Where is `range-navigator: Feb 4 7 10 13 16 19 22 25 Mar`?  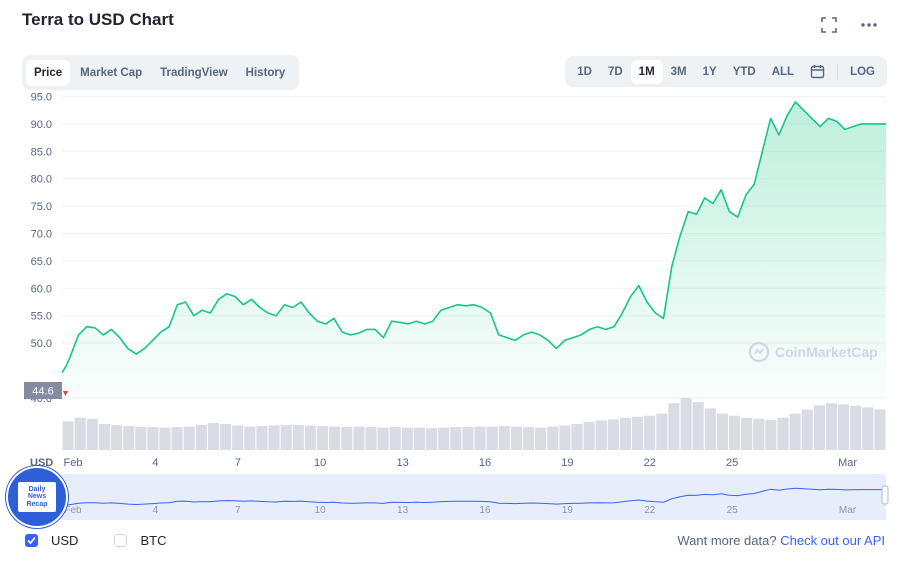 range-navigator: Feb 4 7 10 13 16 19 22 25 Mar is located at coordinates (475, 497).